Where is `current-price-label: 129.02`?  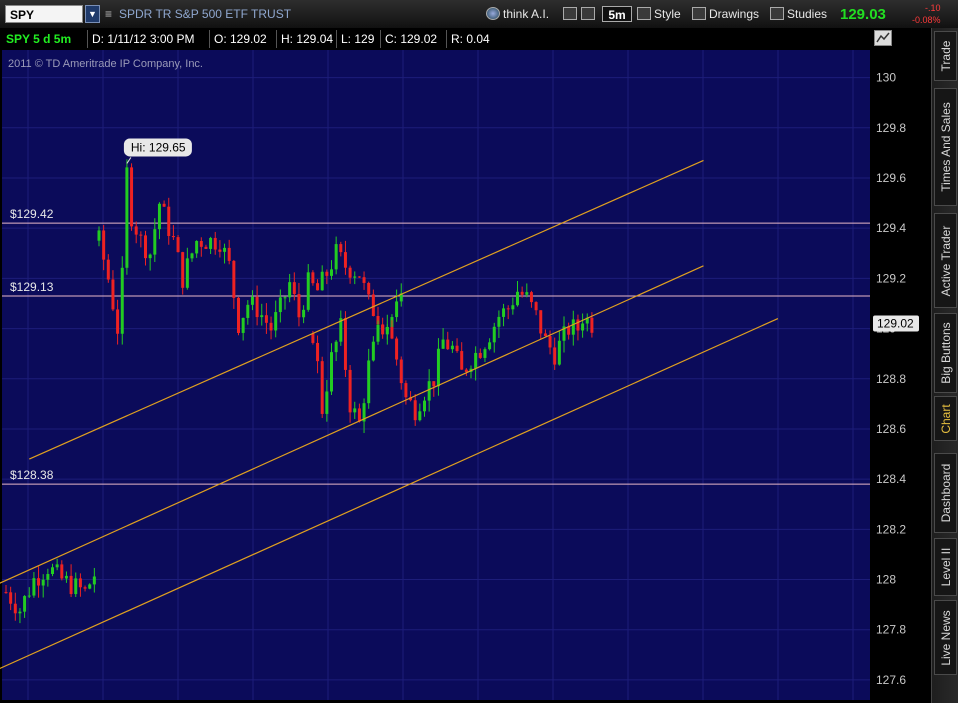
current-price-label: 129.02 is located at coordinates (895, 324).